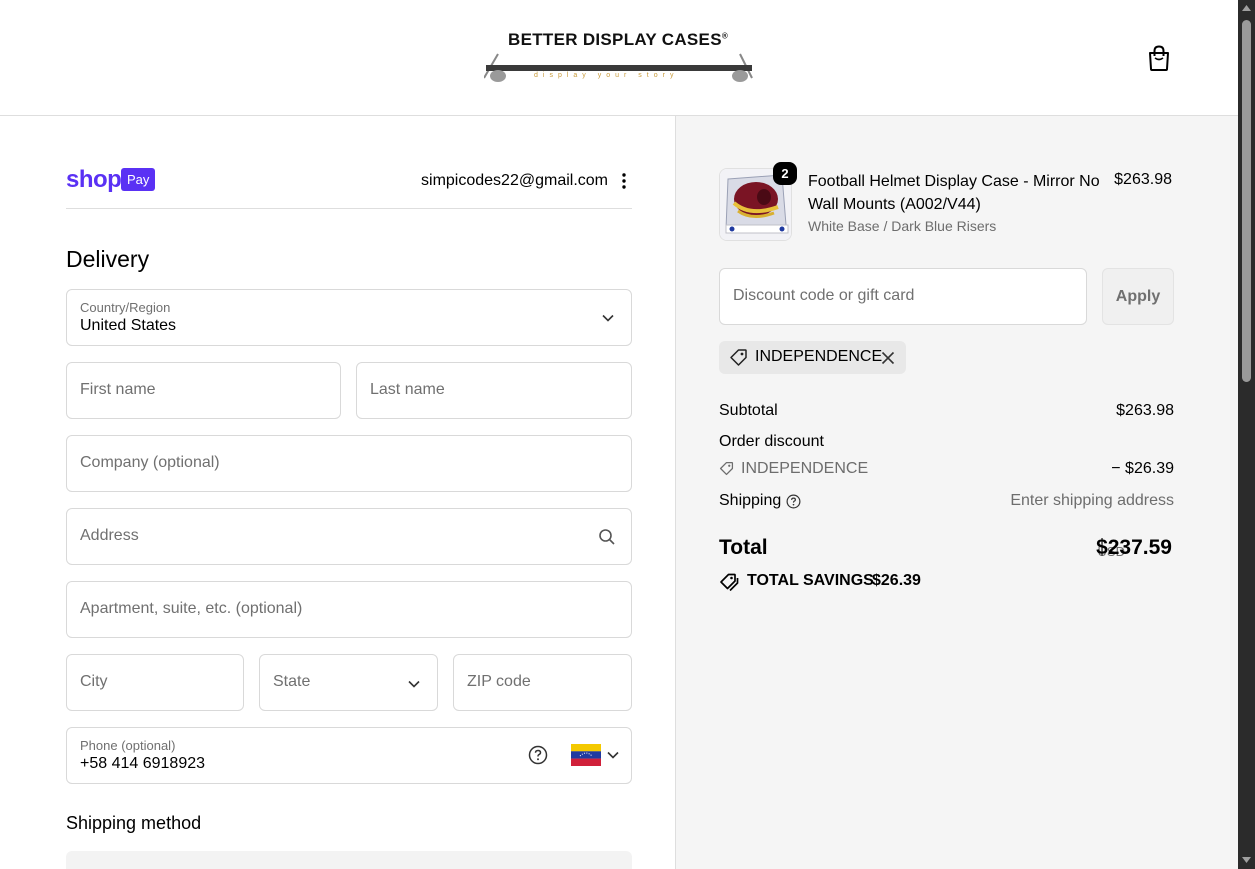  What do you see at coordinates (349, 860) in the screenshot?
I see `shipping-method-box` at bounding box center [349, 860].